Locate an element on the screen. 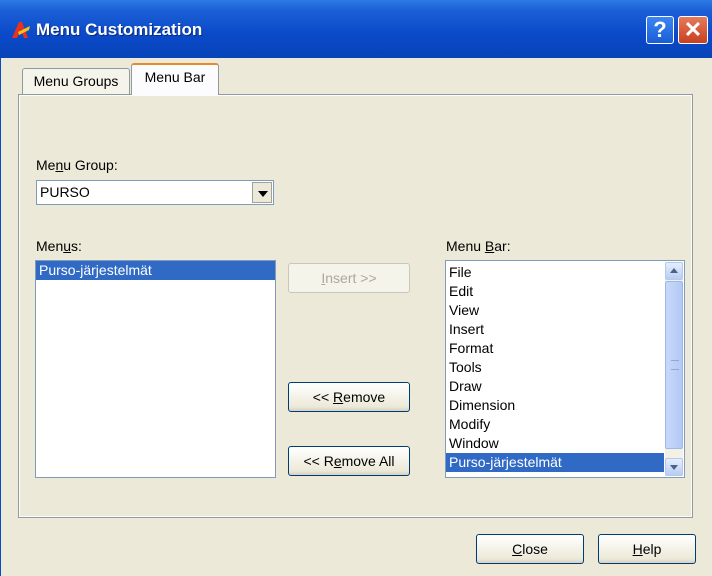  scroll-down-icon is located at coordinates (674, 467).